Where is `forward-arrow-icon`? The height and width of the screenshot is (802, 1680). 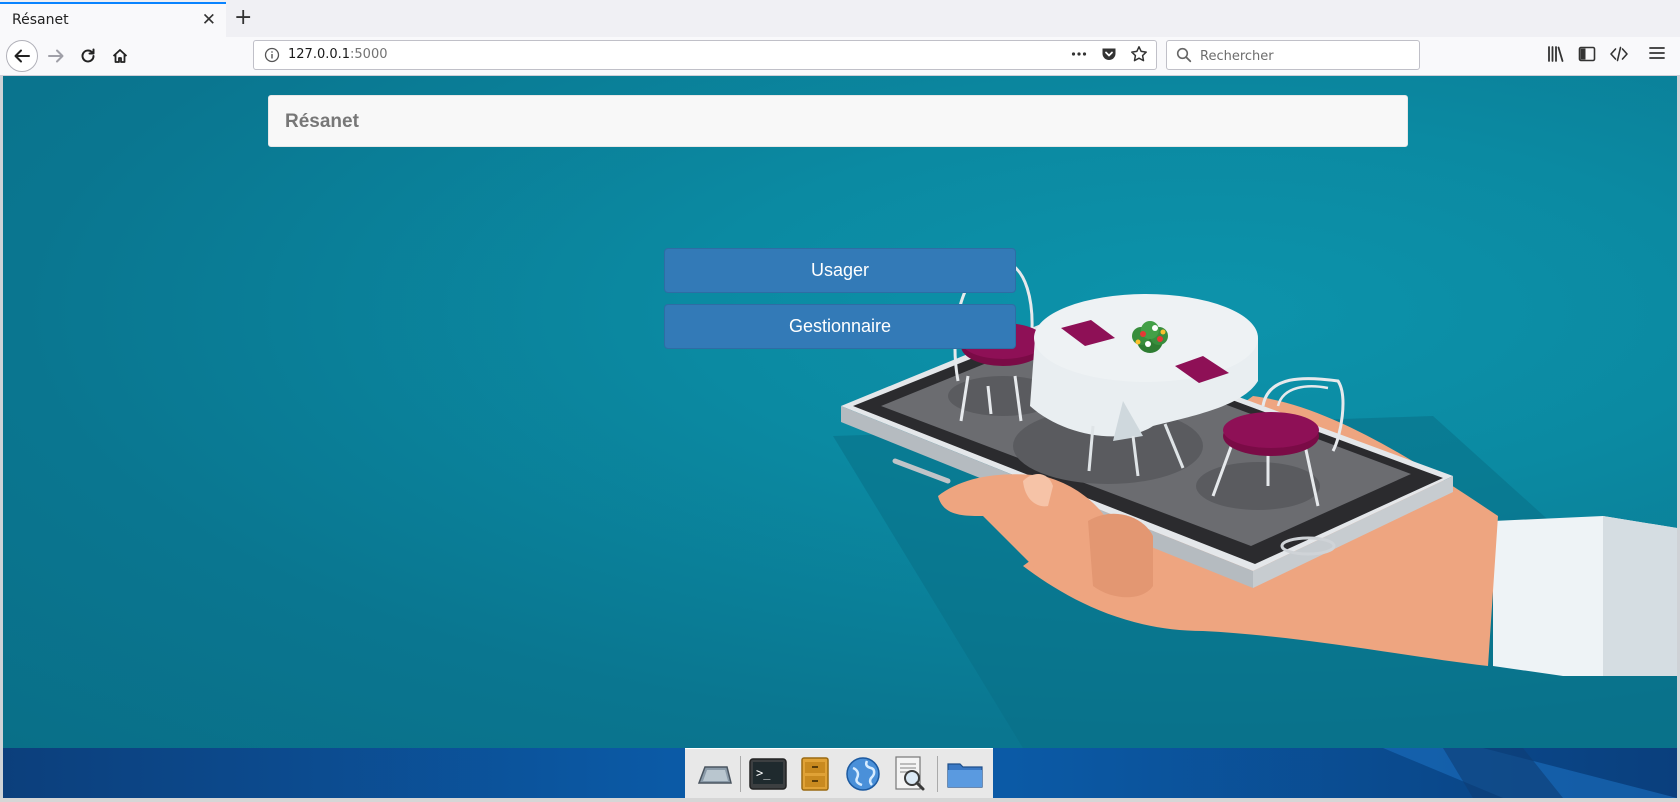
forward-arrow-icon is located at coordinates (56, 56).